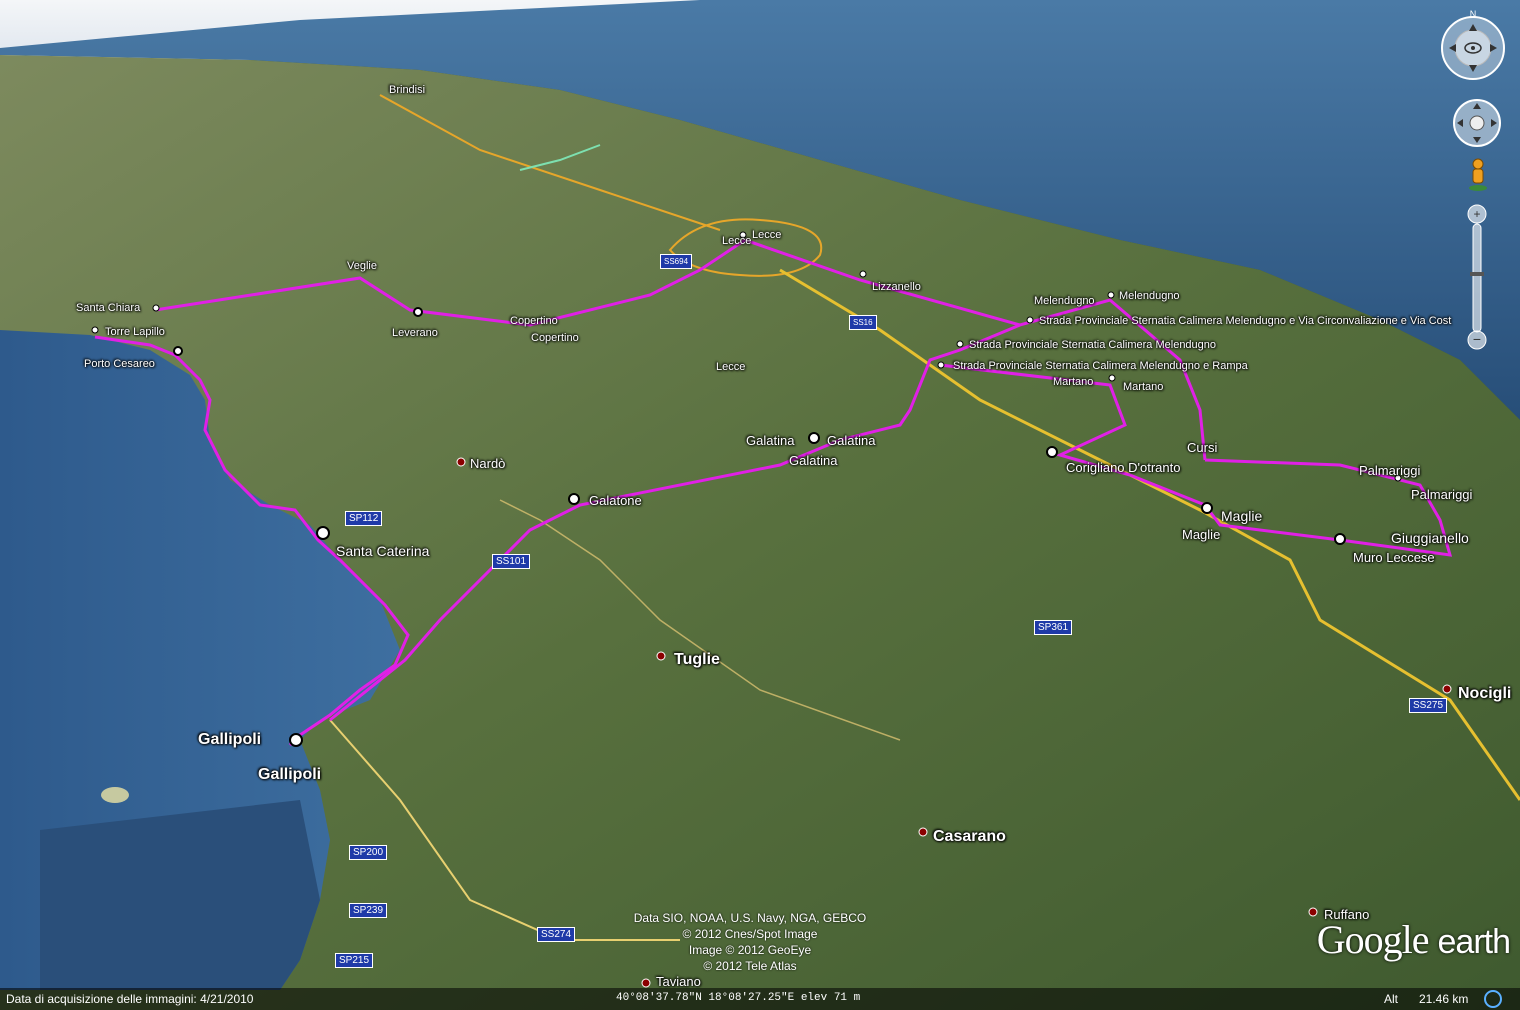 The image size is (1520, 1010). Describe the element at coordinates (354, 960) in the screenshot. I see `road-shield-sp215: SP215` at that location.